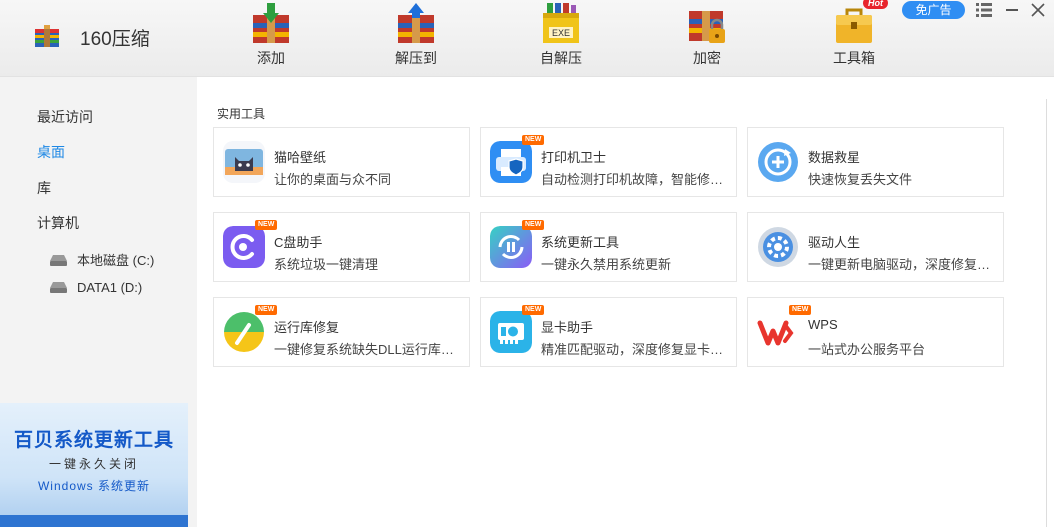 The width and height of the screenshot is (1054, 527). I want to click on system-update-pause-icon, so click(511, 247).